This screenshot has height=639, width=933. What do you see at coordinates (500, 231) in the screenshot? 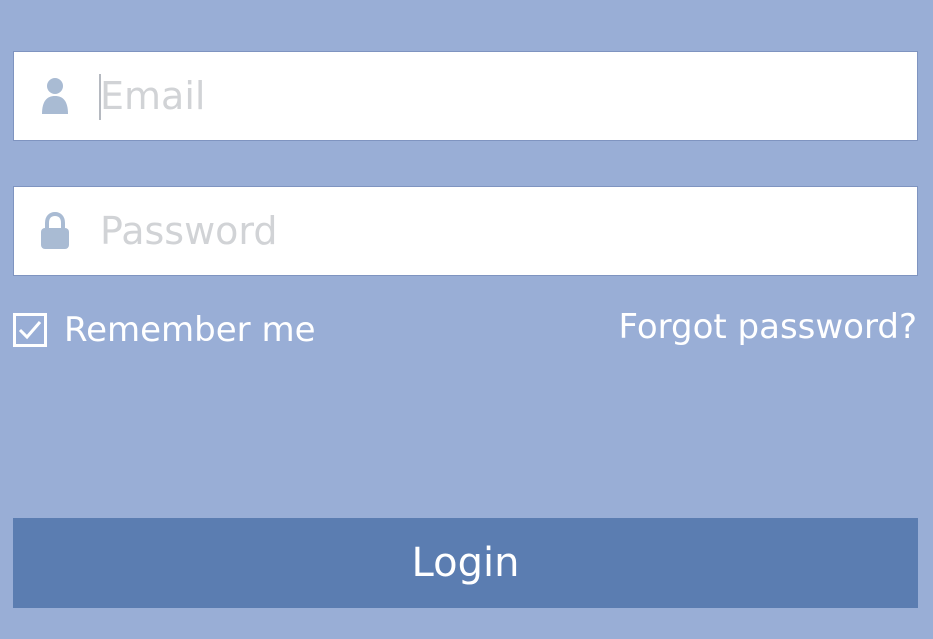
I see `password-input` at bounding box center [500, 231].